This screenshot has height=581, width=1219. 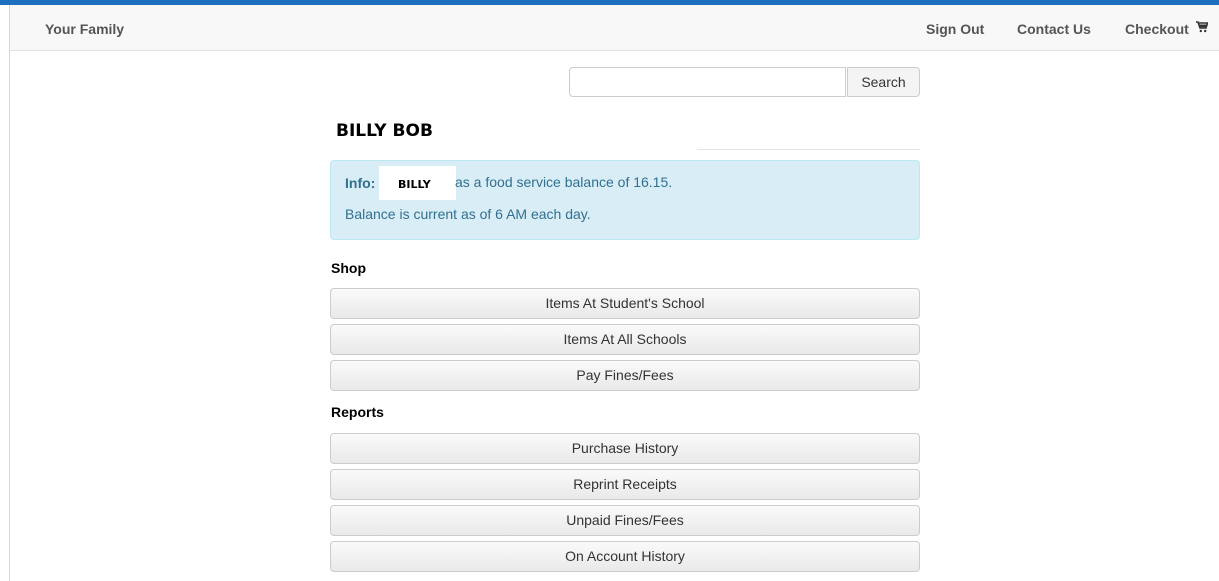 What do you see at coordinates (614, 28) in the screenshot?
I see `top-navbar: Your Family Sign Out Contact Us Checkout` at bounding box center [614, 28].